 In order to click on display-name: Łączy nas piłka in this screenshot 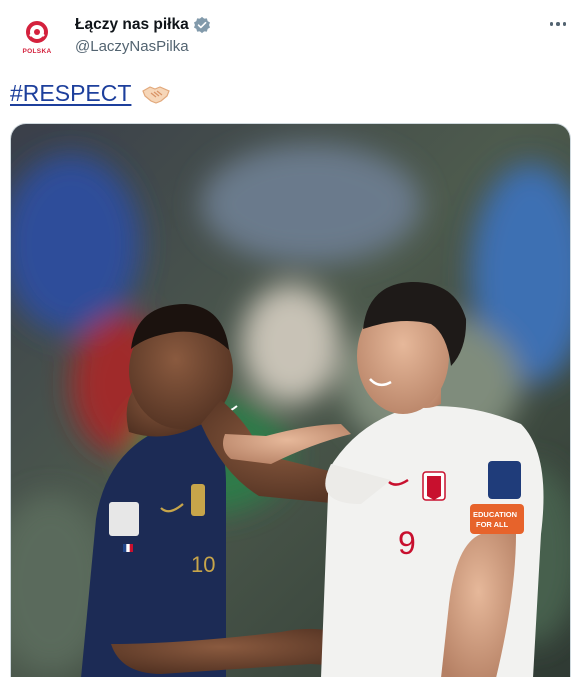, I will do `click(132, 25)`.